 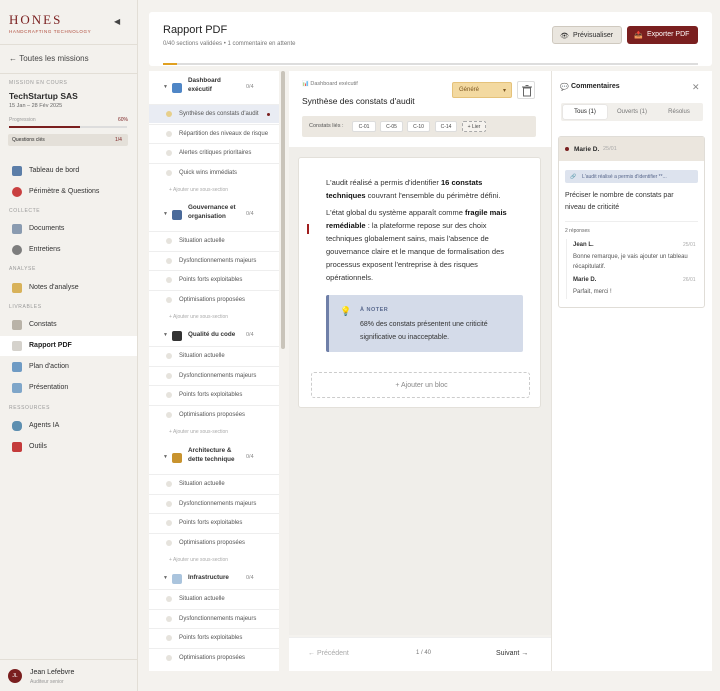 I want to click on mission-name: TechStartup SAS, so click(x=43, y=96).